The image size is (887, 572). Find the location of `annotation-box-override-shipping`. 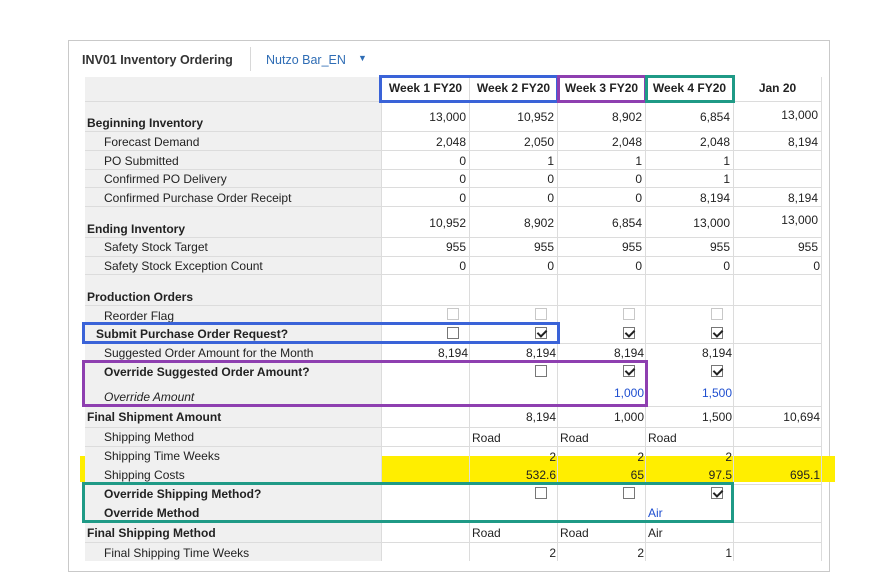

annotation-box-override-shipping is located at coordinates (408, 502).